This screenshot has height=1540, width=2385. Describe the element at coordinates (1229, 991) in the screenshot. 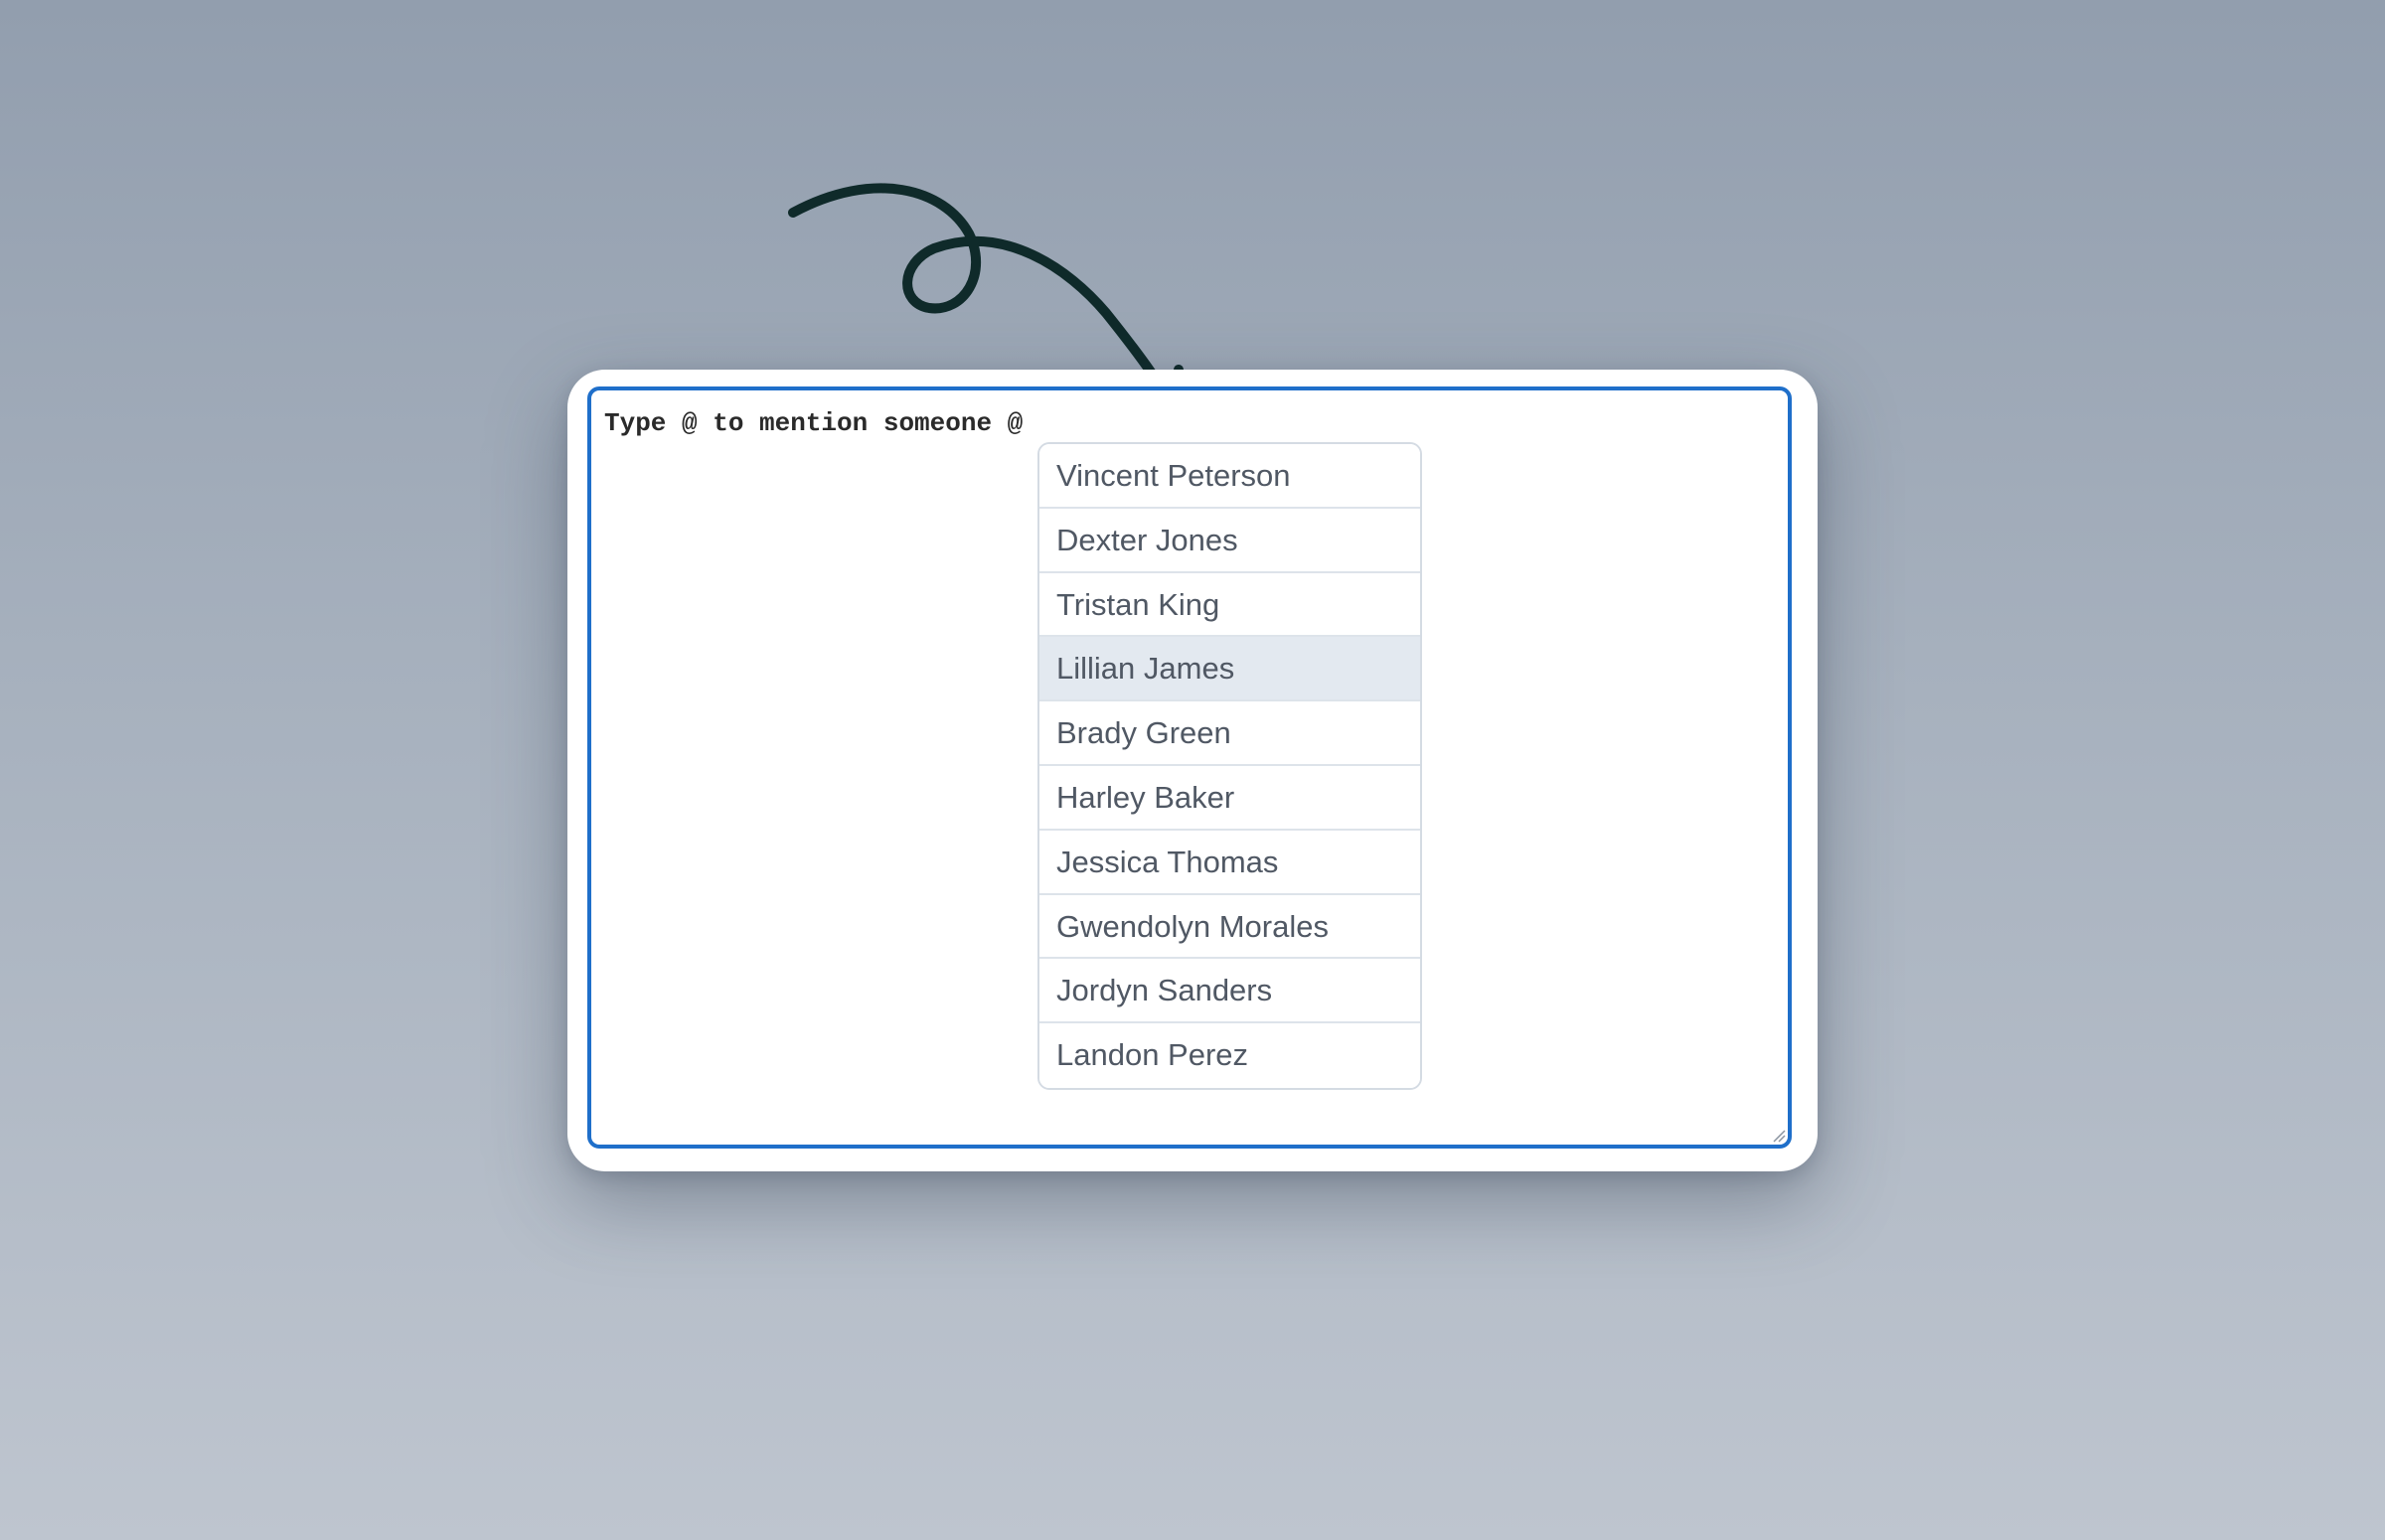

I see `mention-suggestion-item: Jordyn Sanders` at that location.